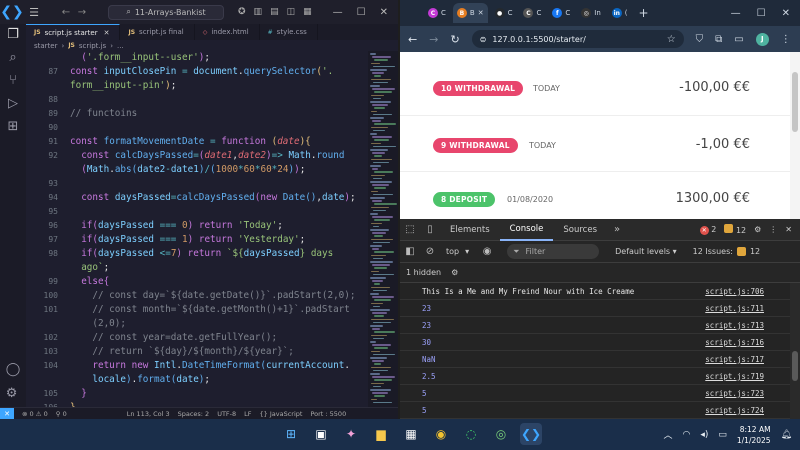 The width and height of the screenshot is (800, 450). I want to click on vscode-taskbar-icon: ❮❯, so click(531, 434).